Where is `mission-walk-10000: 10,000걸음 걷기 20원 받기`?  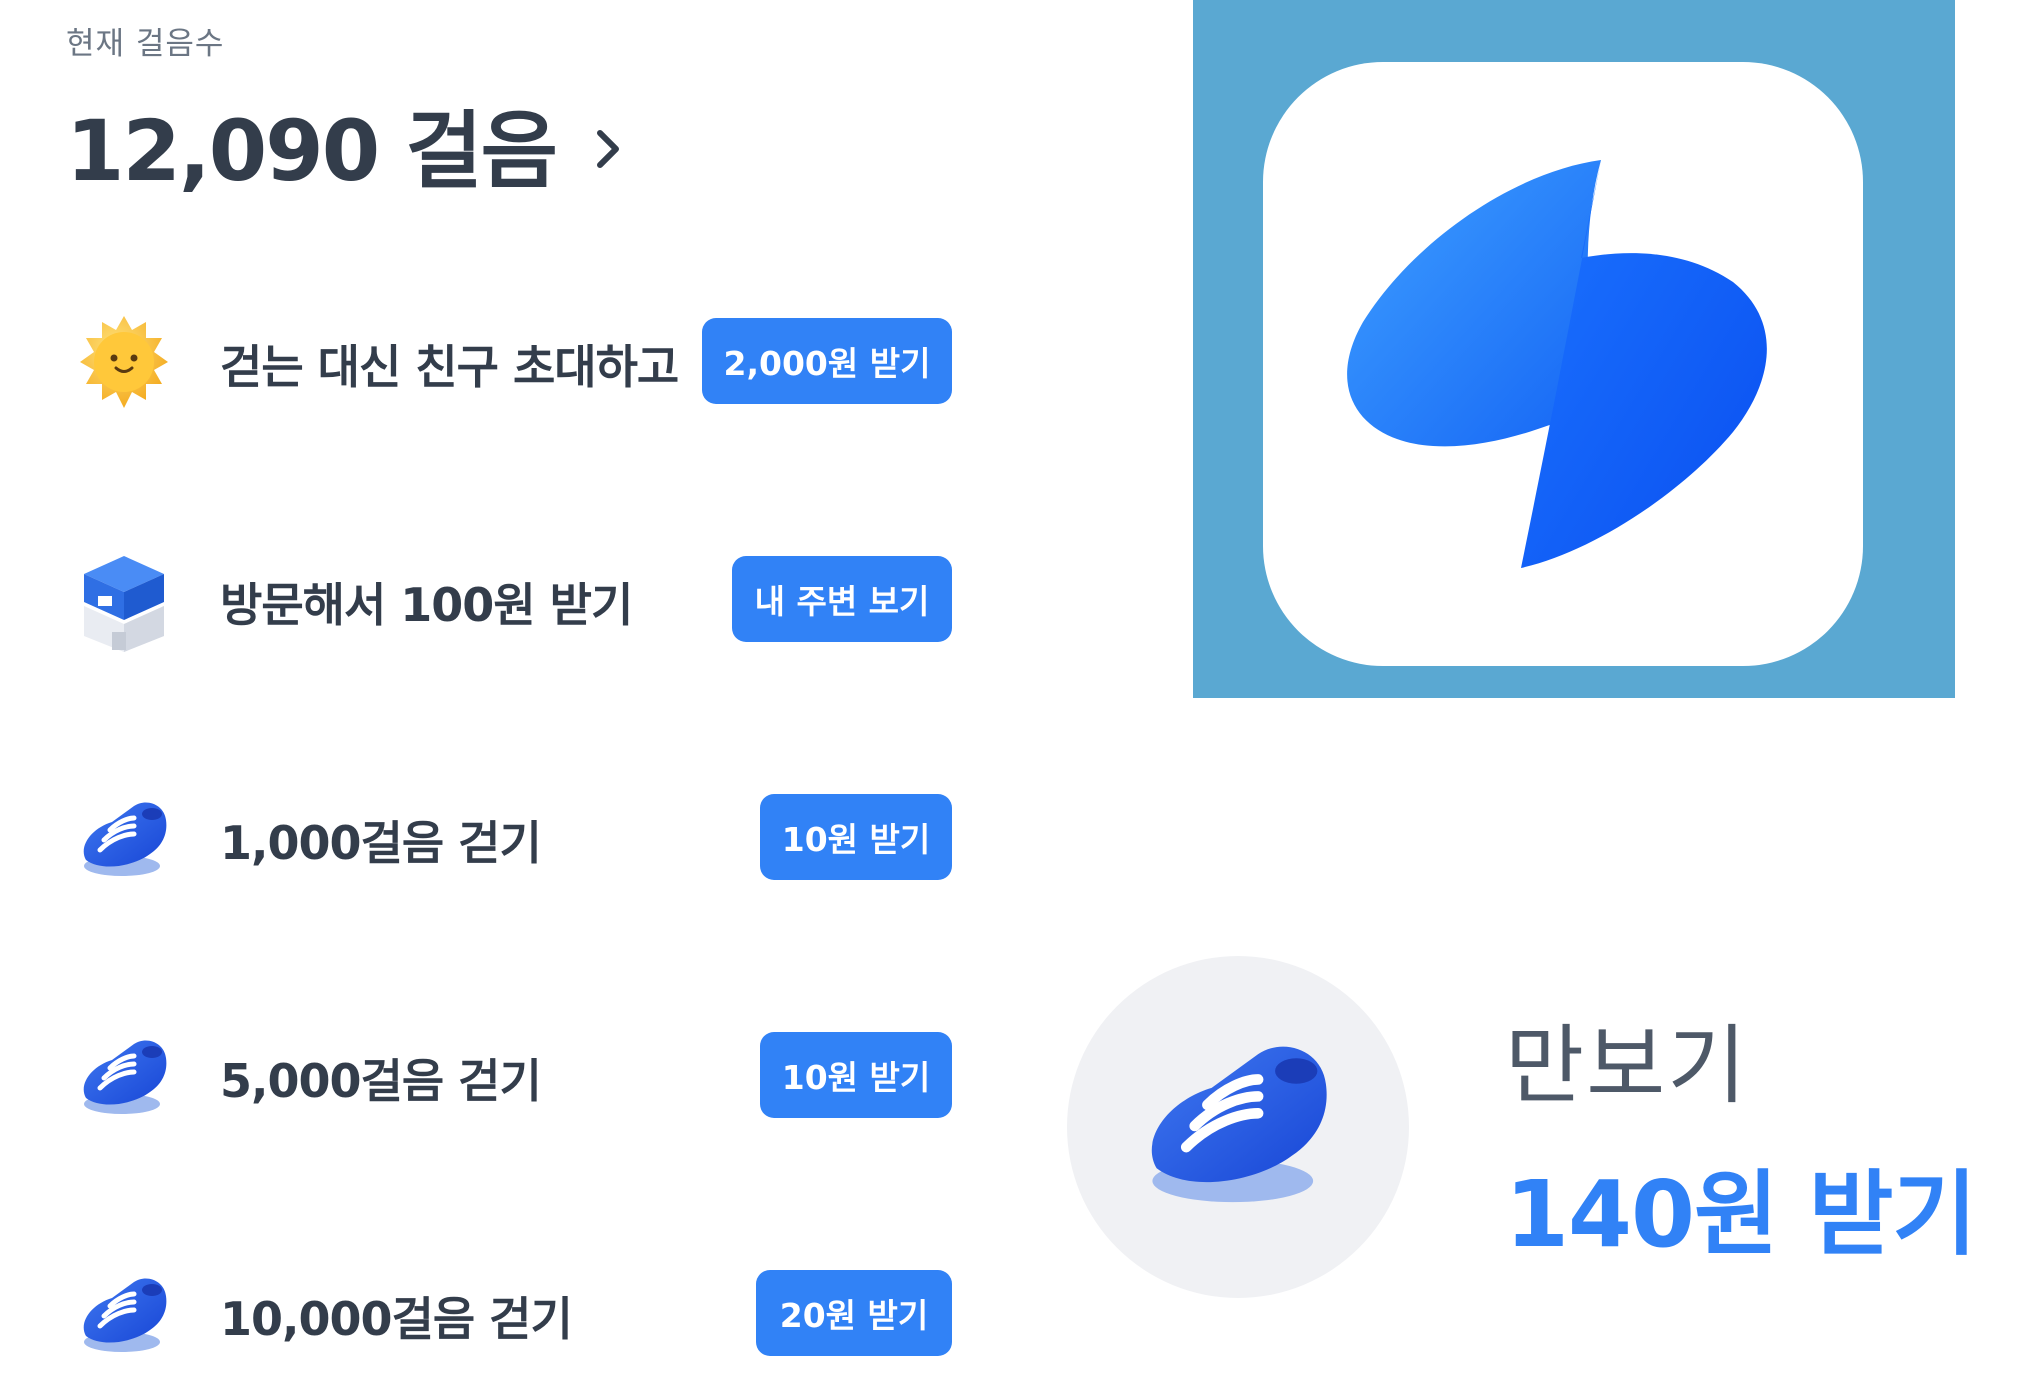
mission-walk-10000: 10,000걸음 걷기 20원 받기 is located at coordinates (512, 1316).